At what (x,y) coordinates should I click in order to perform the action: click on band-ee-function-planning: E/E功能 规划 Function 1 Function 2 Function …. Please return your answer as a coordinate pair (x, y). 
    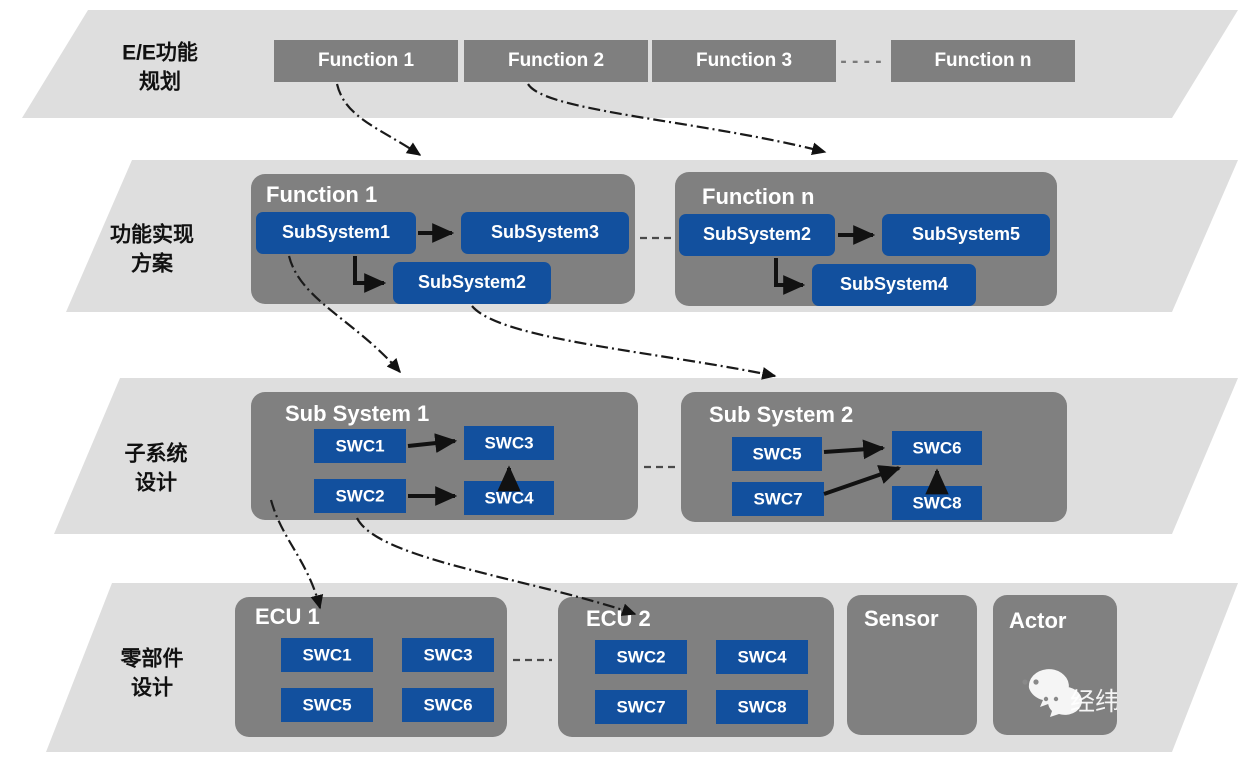
    Looking at the image, I should click on (630, 64).